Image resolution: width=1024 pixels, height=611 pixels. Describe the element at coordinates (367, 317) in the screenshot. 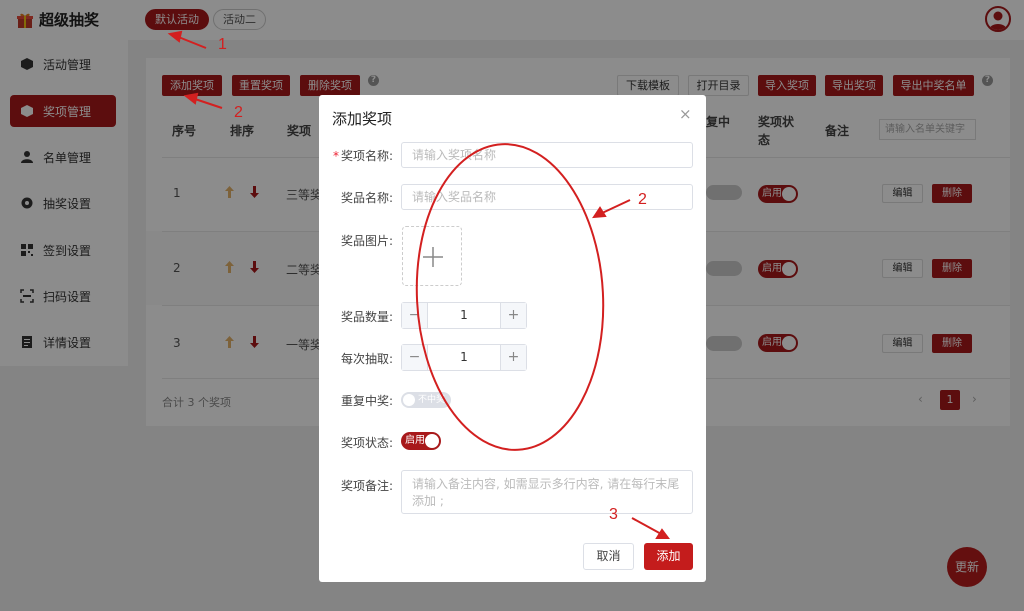

I see `quantity-label: 奖品数量:` at that location.